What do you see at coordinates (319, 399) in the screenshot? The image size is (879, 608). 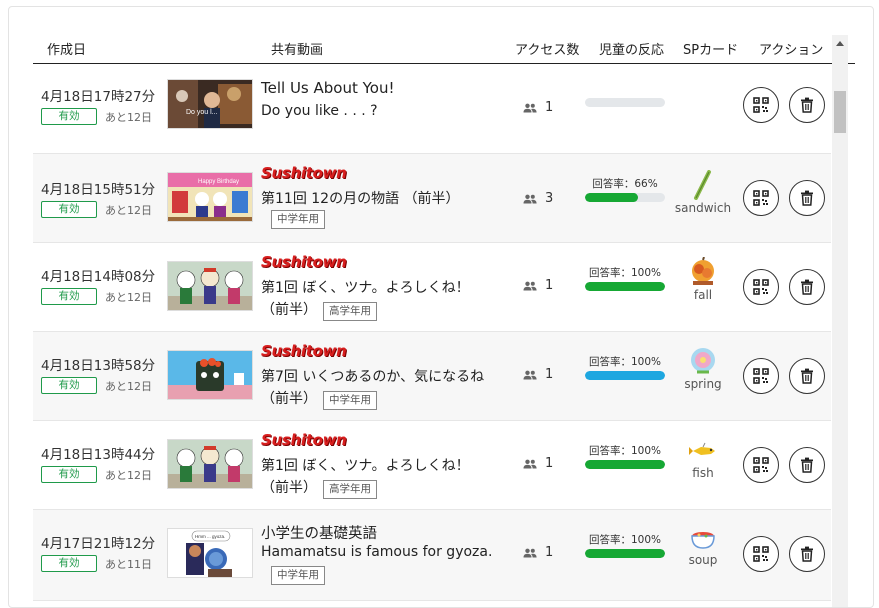 I see `video-title-cont: （前半） 中学年用` at bounding box center [319, 399].